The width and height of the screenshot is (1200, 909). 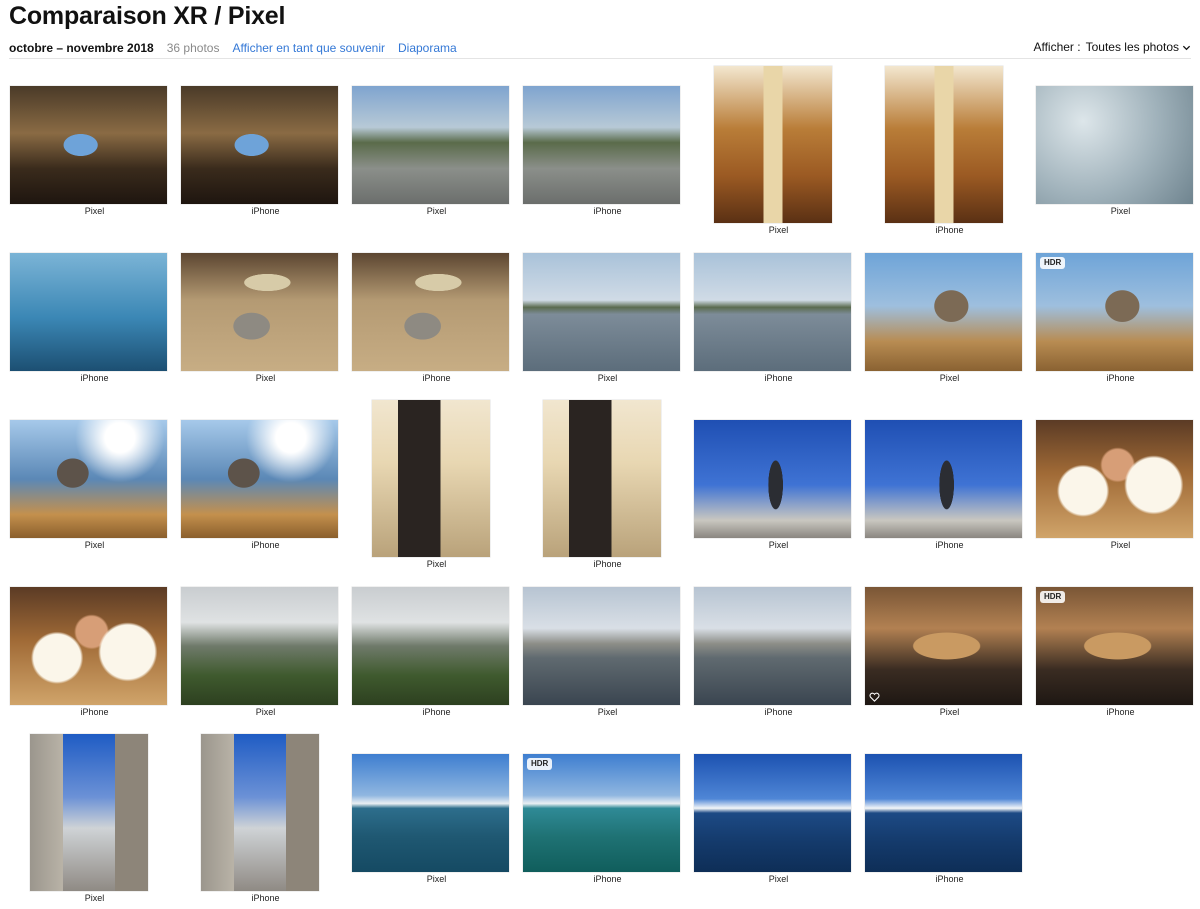 What do you see at coordinates (874, 697) in the screenshot?
I see `heart-icon` at bounding box center [874, 697].